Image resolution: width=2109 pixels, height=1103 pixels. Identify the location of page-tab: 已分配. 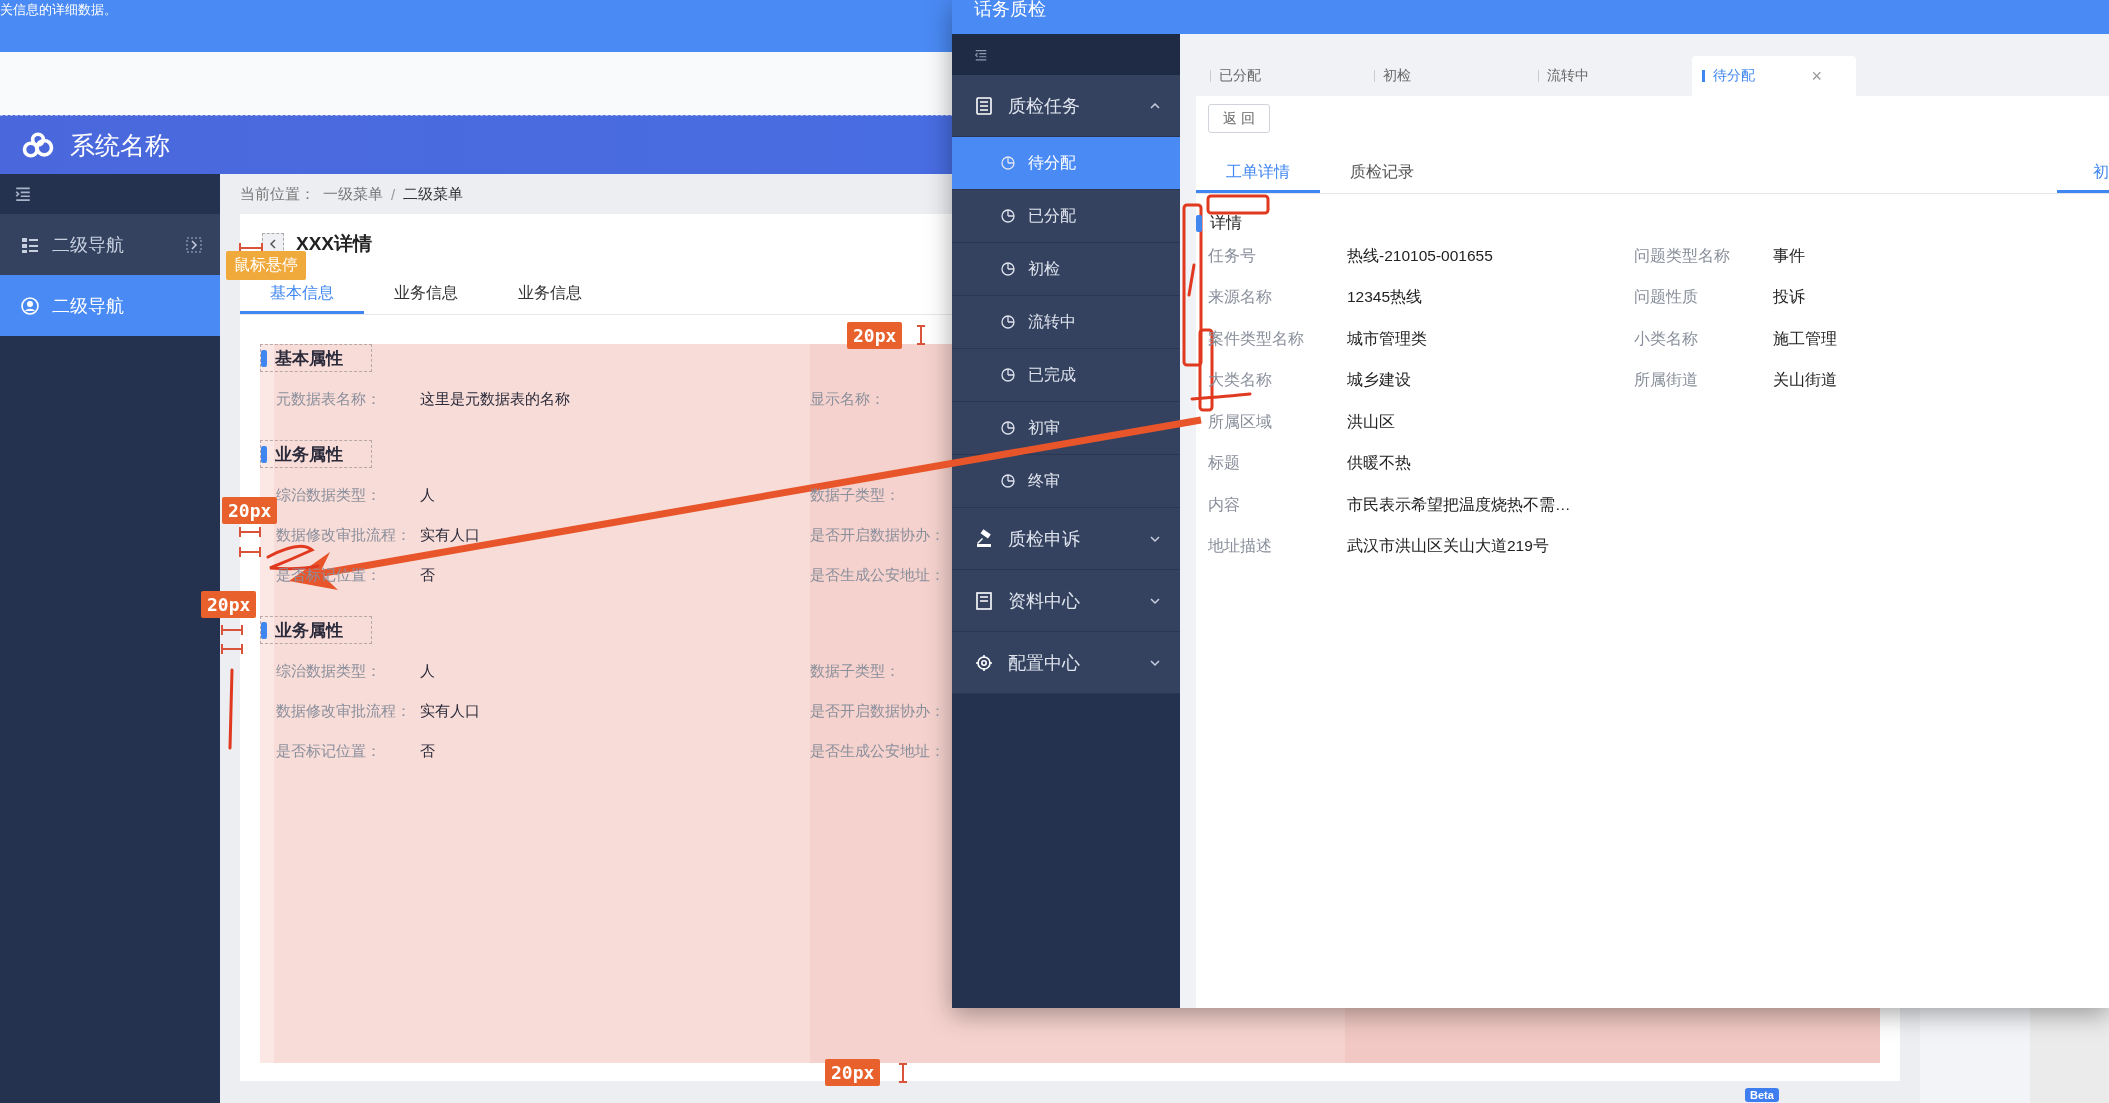
(1282, 76).